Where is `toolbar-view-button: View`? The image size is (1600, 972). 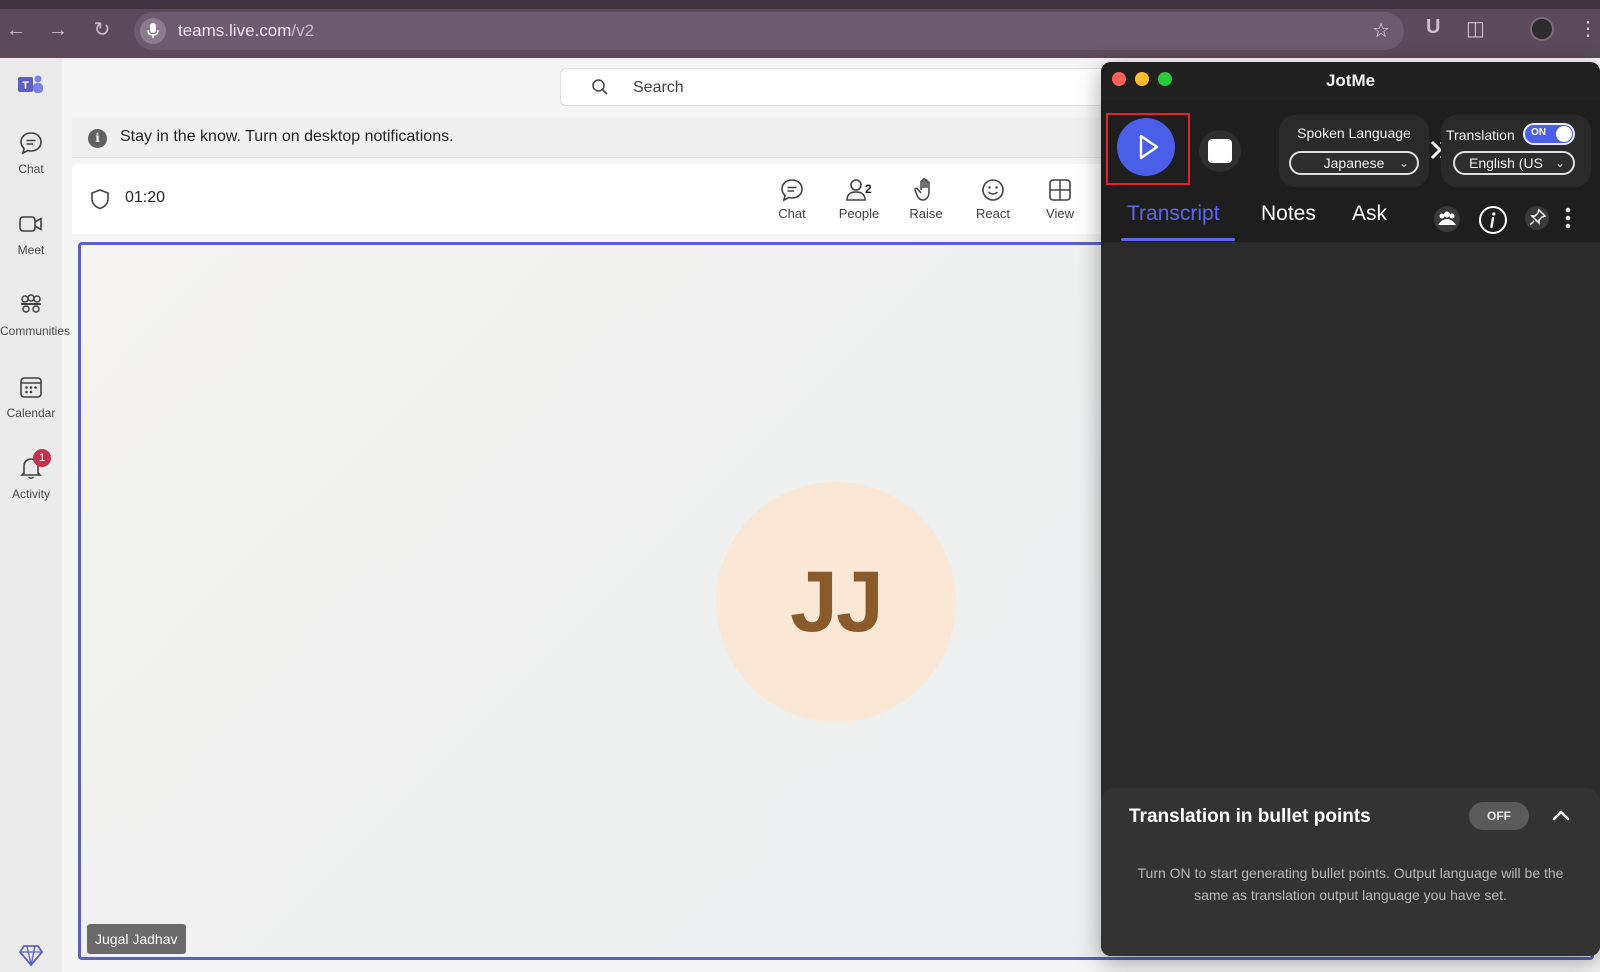 toolbar-view-button: View is located at coordinates (1060, 198).